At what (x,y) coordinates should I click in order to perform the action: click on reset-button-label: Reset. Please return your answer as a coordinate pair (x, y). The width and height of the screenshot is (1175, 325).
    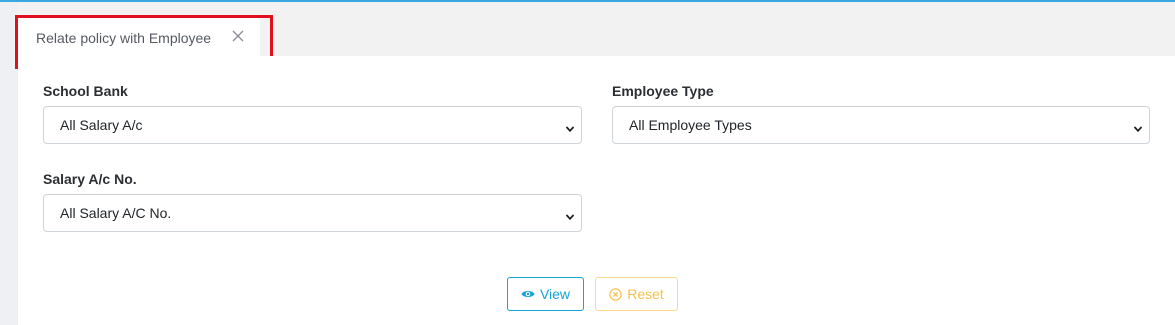
    Looking at the image, I should click on (645, 294).